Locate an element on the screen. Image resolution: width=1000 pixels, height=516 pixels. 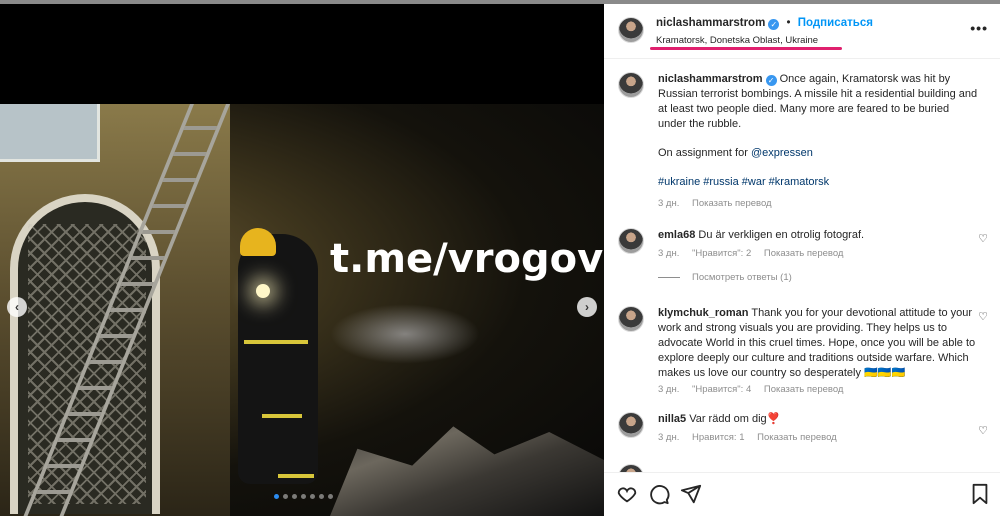
replies-divider is located at coordinates (669, 277).